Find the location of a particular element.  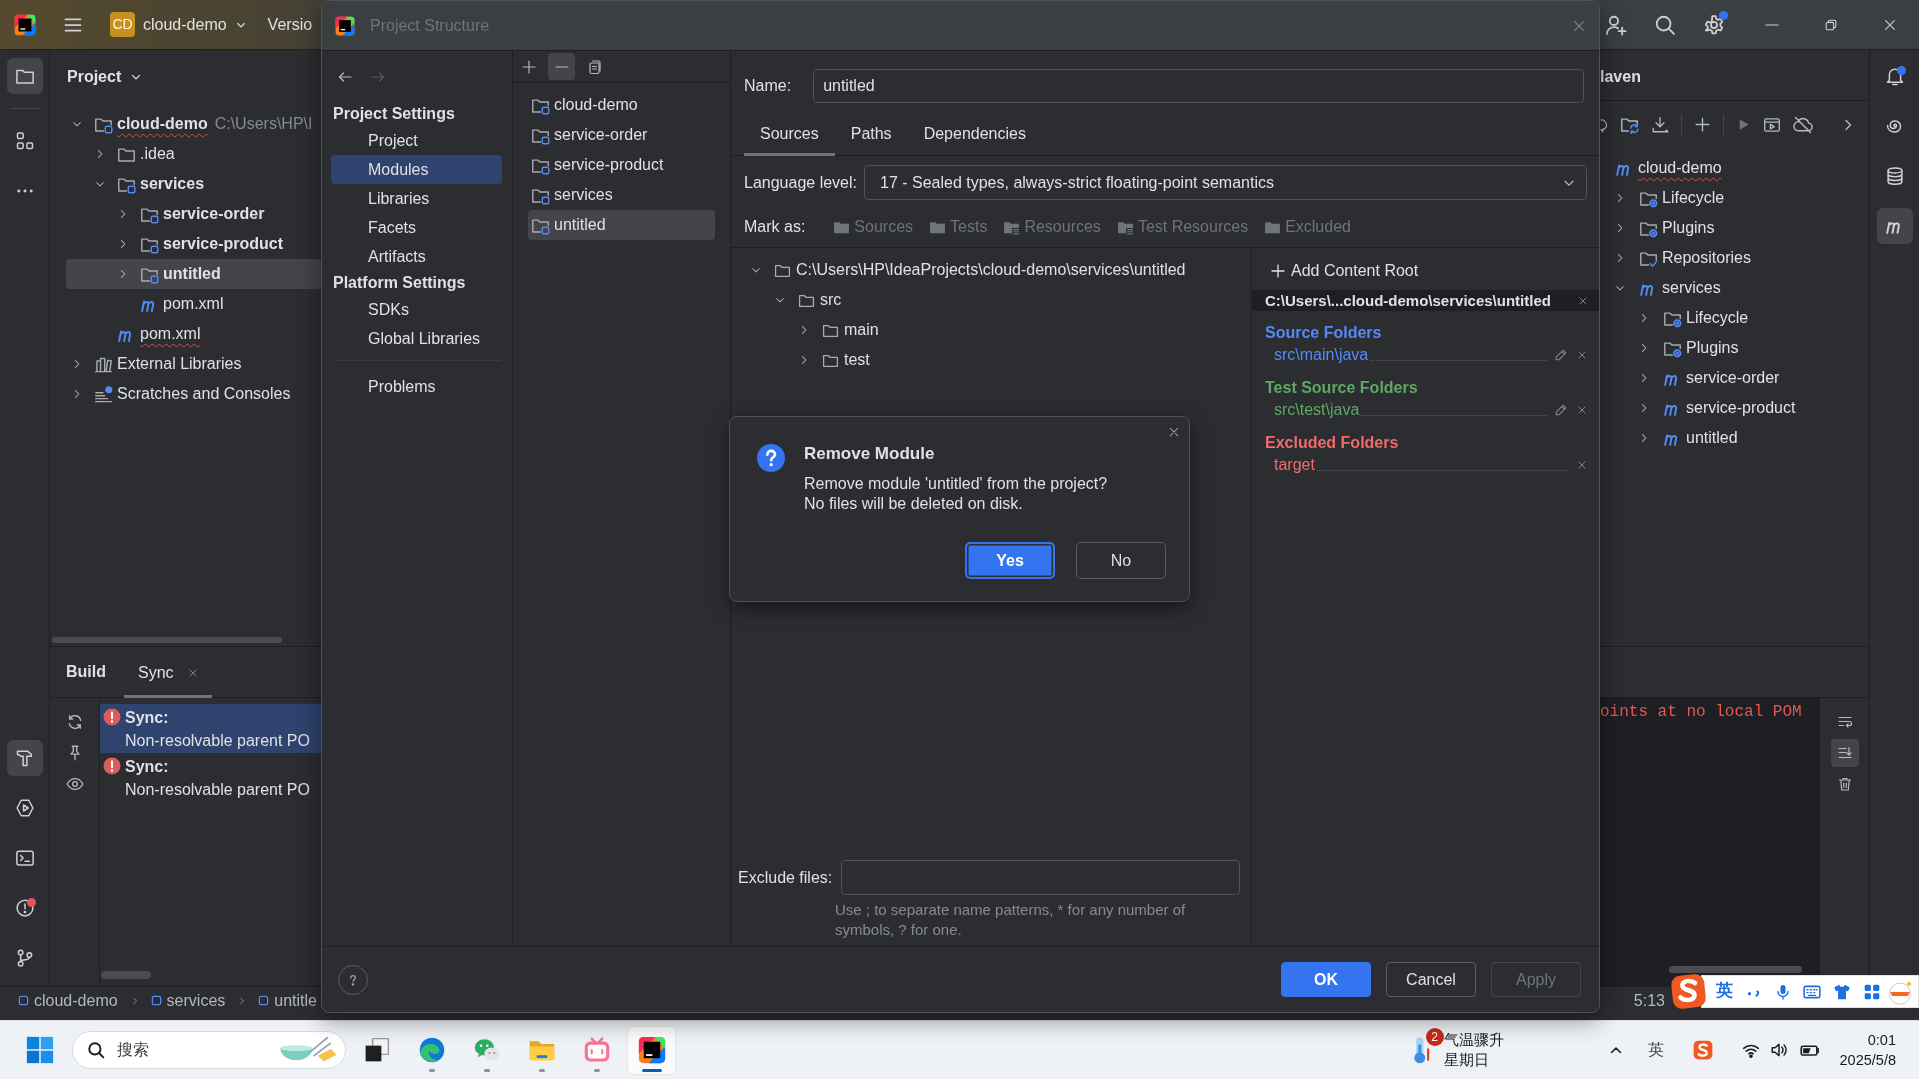

sogou-logo-icon is located at coordinates (1689, 991).